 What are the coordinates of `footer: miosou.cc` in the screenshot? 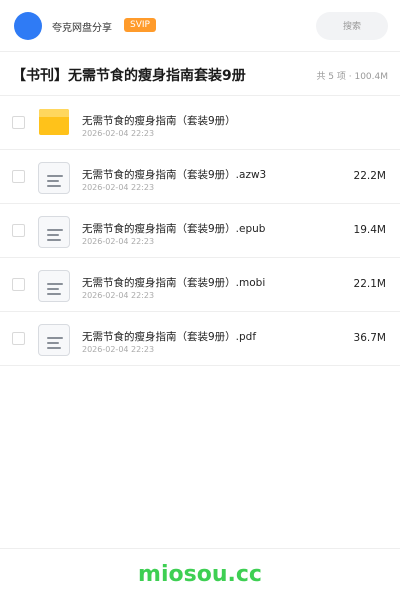 It's located at (200, 574).